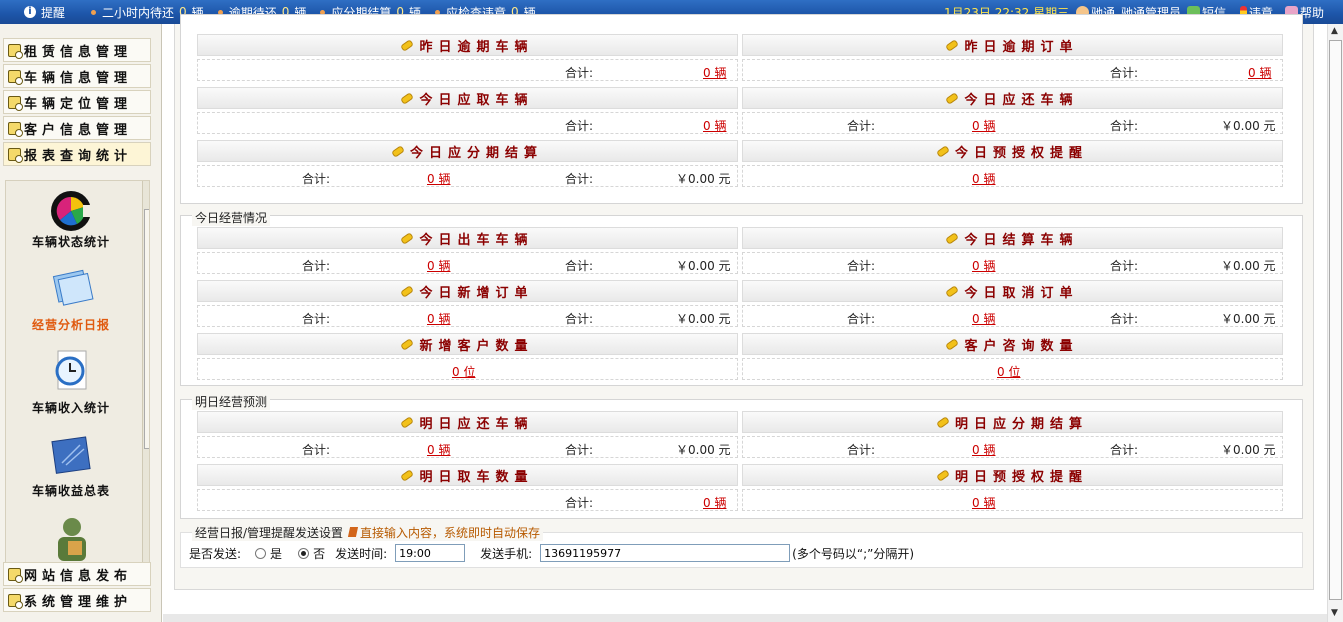 This screenshot has height=622, width=1343. Describe the element at coordinates (1012, 422) in the screenshot. I see `header-tomorrow-installment: 明日应分期结算` at that location.